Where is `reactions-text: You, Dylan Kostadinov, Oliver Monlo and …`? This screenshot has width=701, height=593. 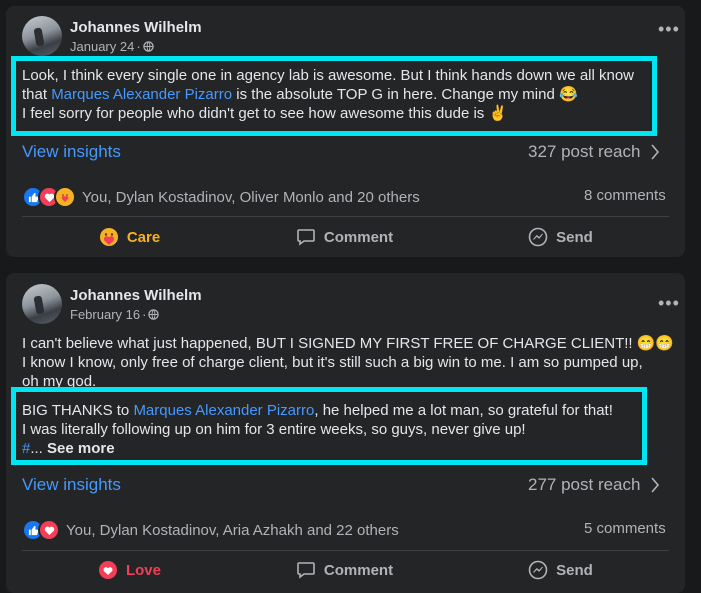
reactions-text: You, Dylan Kostadinov, Oliver Monlo and … is located at coordinates (251, 197).